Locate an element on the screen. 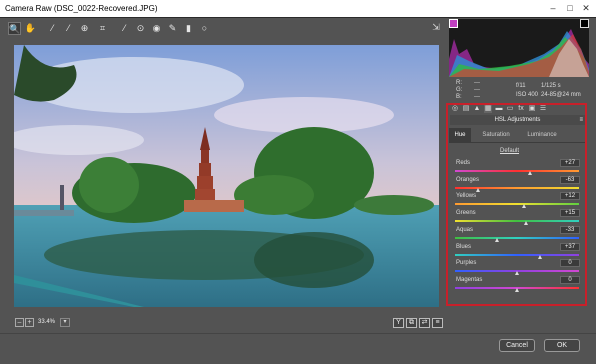  detail-tab-icon: ▲ is located at coordinates (477, 109).